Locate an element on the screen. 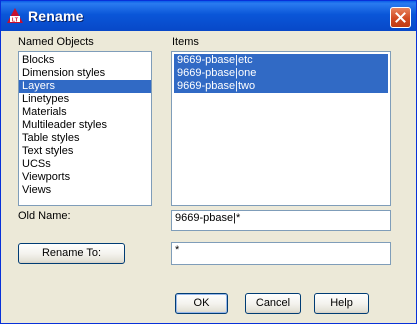 The height and width of the screenshot is (324, 417). named-object-item: Dimension styles is located at coordinates (85, 73).